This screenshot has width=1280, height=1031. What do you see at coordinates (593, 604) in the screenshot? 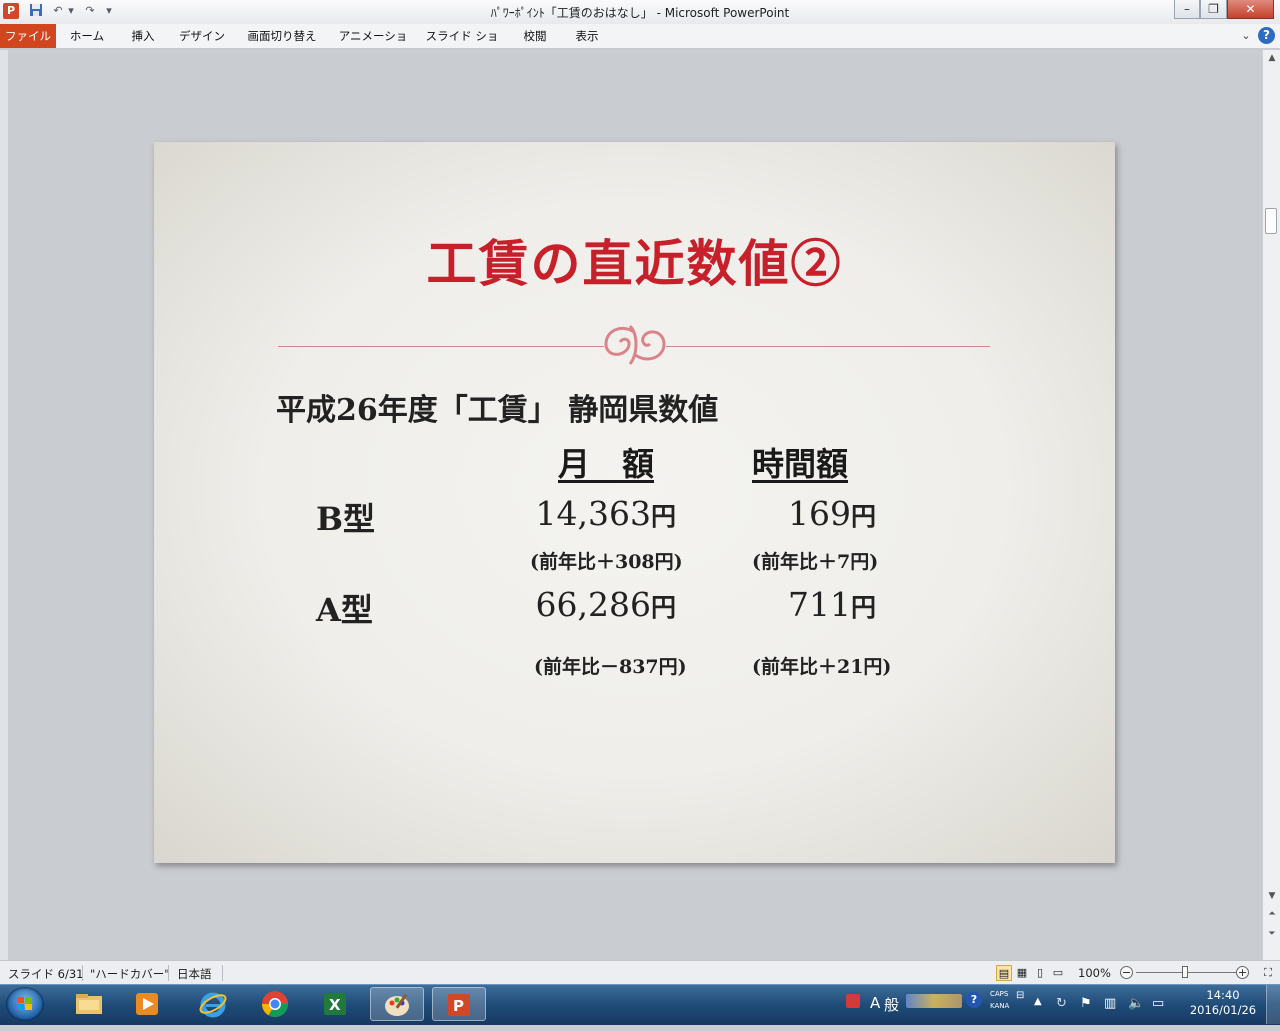
I see `monthly-amount-a: 66,286` at bounding box center [593, 604].